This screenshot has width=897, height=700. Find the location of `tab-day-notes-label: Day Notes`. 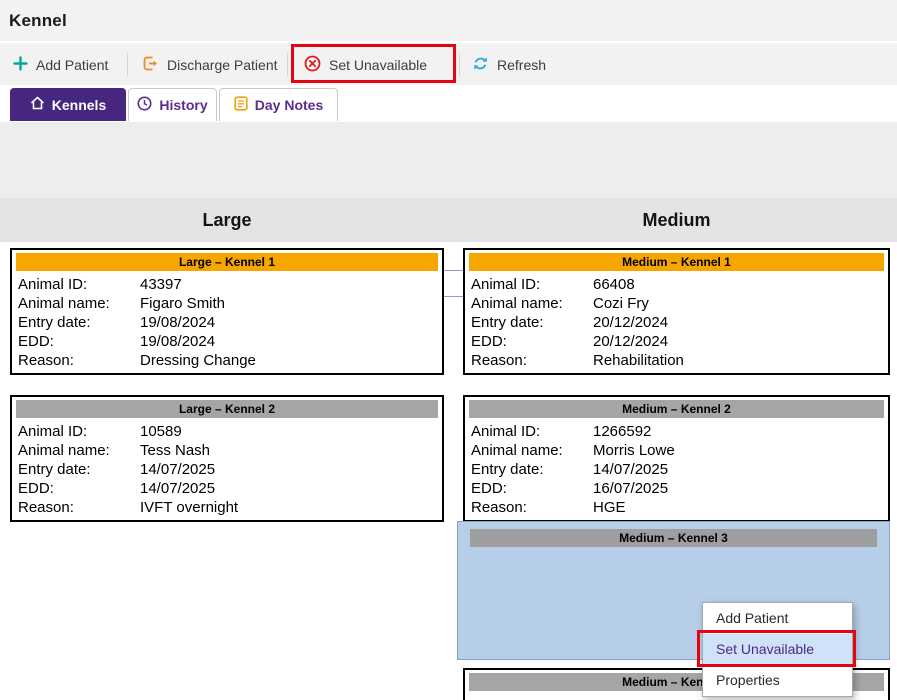

tab-day-notes-label: Day Notes is located at coordinates (289, 105).